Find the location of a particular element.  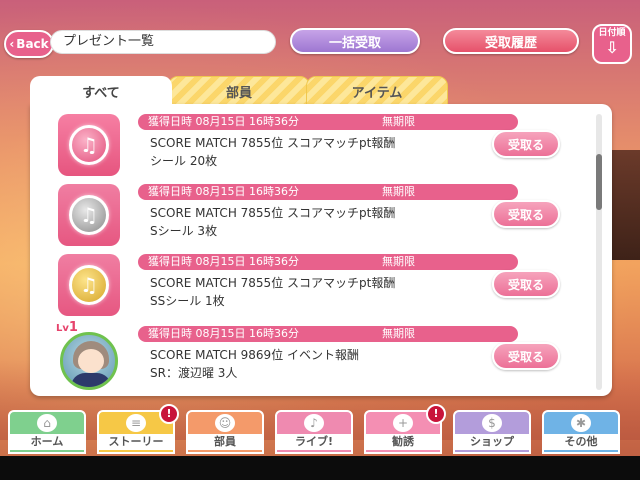

nav-item-other: ✱ その他 is located at coordinates (581, 432).